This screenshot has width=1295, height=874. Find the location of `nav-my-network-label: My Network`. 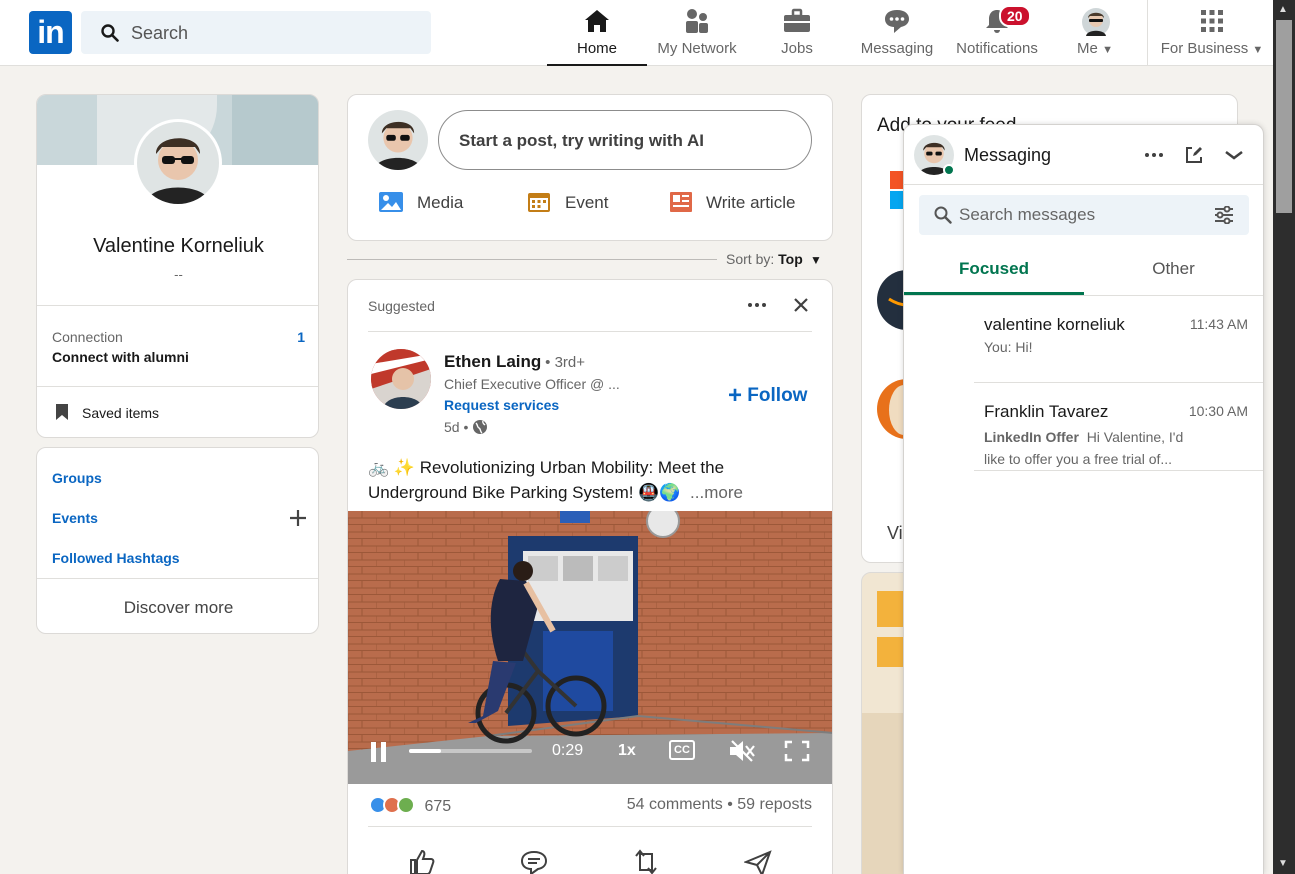

nav-my-network-label: My Network is located at coordinates (697, 48).